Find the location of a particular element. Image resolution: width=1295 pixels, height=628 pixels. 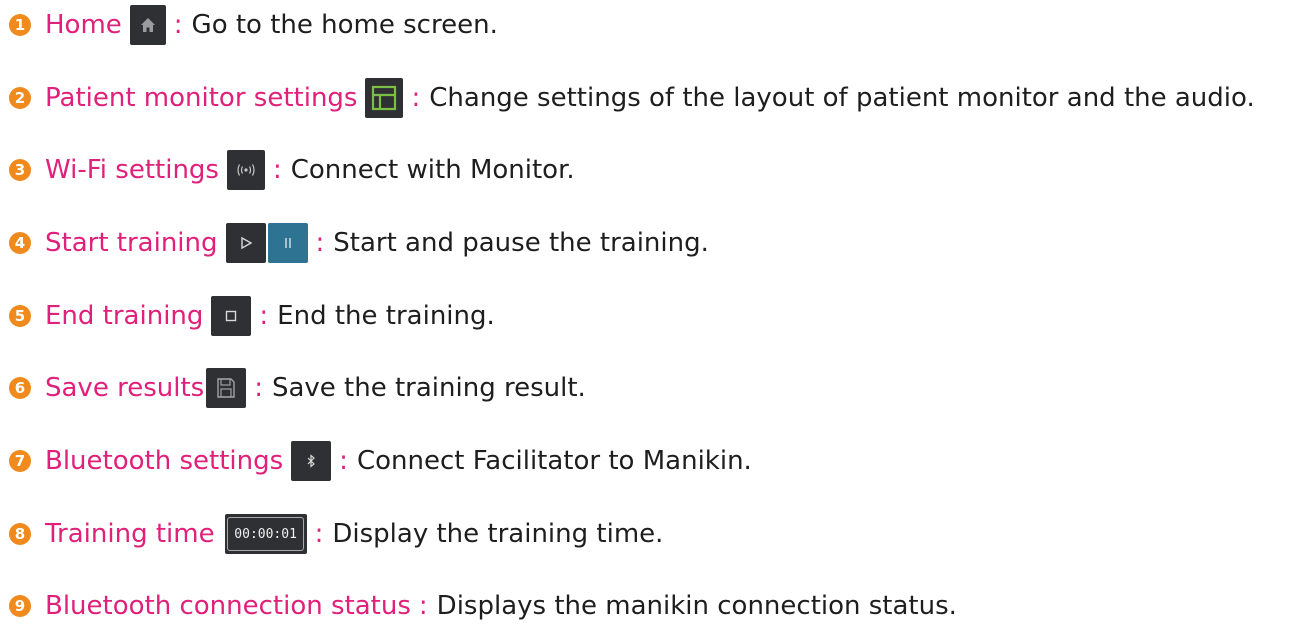

number-badge: 2 is located at coordinates (20, 98).